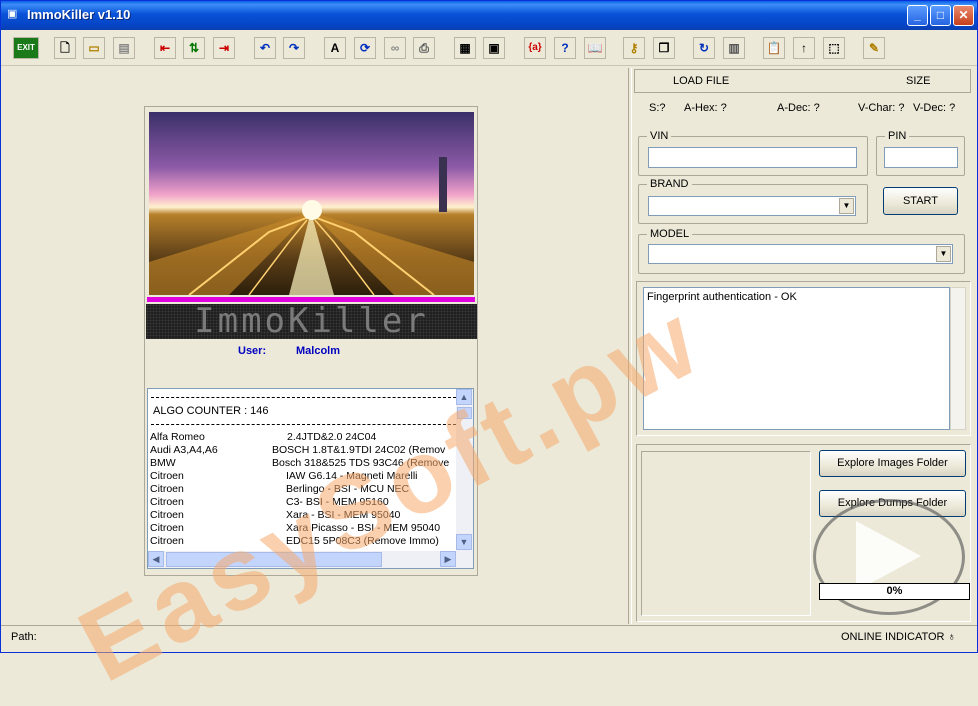 The image size is (978, 706). What do you see at coordinates (669, 184) in the screenshot?
I see `brand-label: BRAND` at bounding box center [669, 184].